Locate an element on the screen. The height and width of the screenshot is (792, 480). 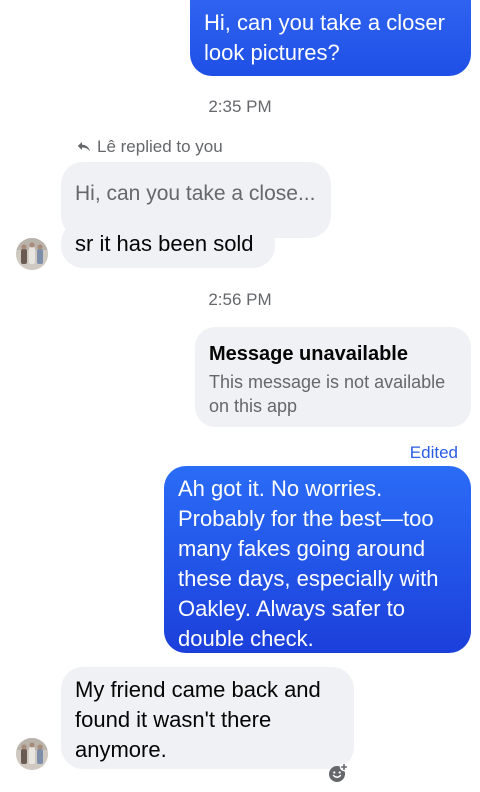
add-reaction-icon is located at coordinates (338, 773).